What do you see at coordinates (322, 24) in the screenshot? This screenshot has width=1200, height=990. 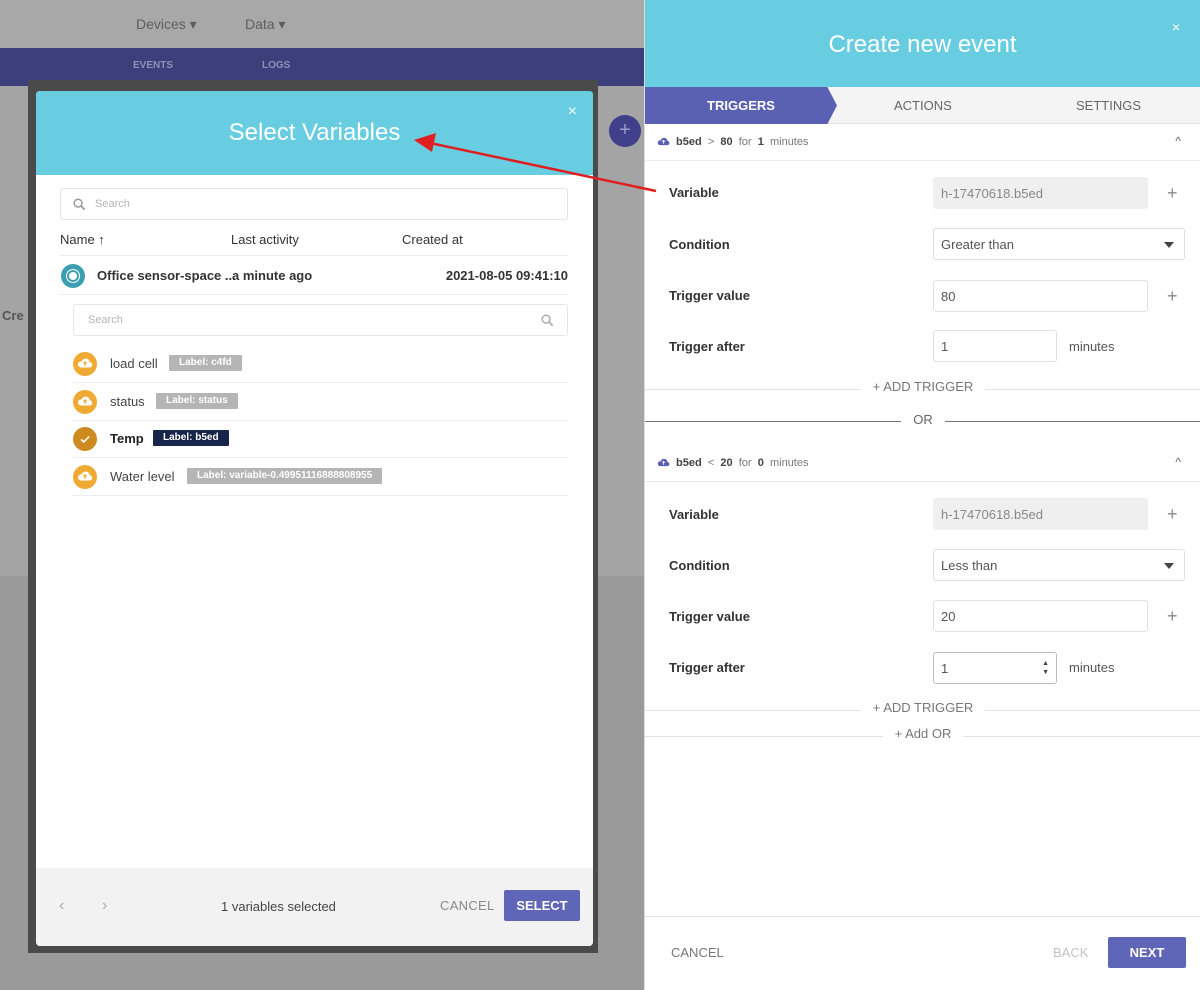 I see `background-topbar: Devices ▾ Data ▾` at bounding box center [322, 24].